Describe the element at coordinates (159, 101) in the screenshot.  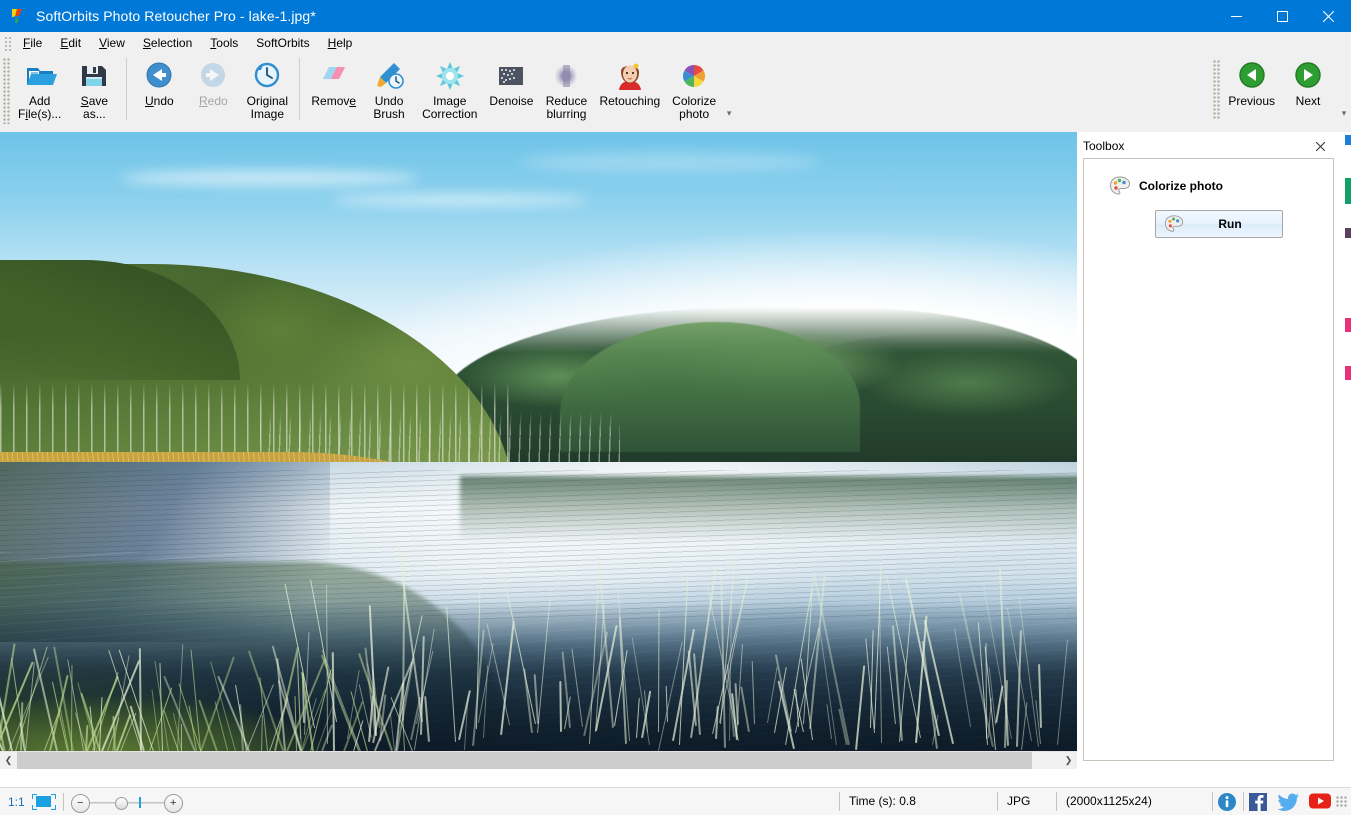
I see `undo-label: Undo` at that location.